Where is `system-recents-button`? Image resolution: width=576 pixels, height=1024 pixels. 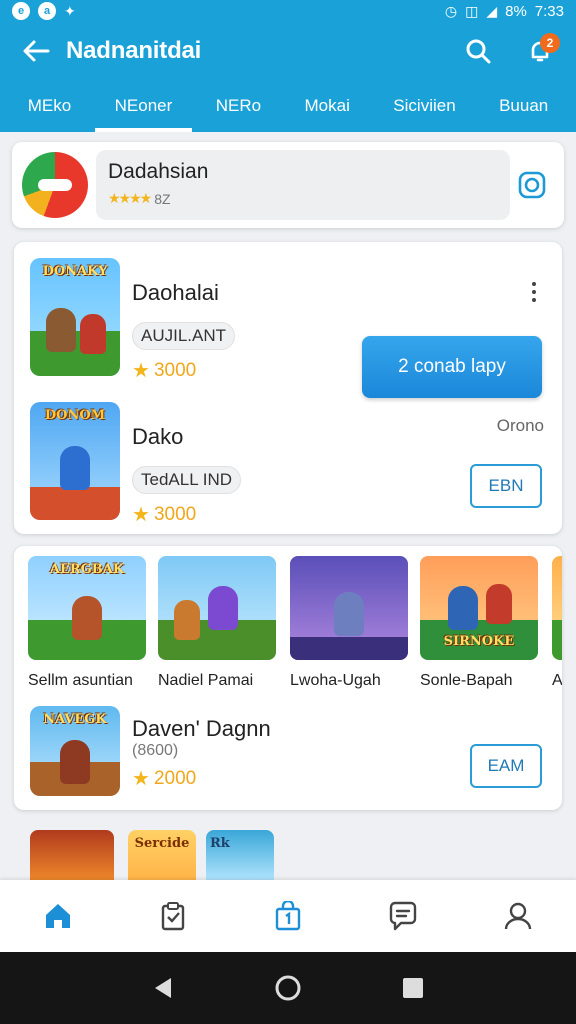
system-recents-button is located at coordinates (413, 988).